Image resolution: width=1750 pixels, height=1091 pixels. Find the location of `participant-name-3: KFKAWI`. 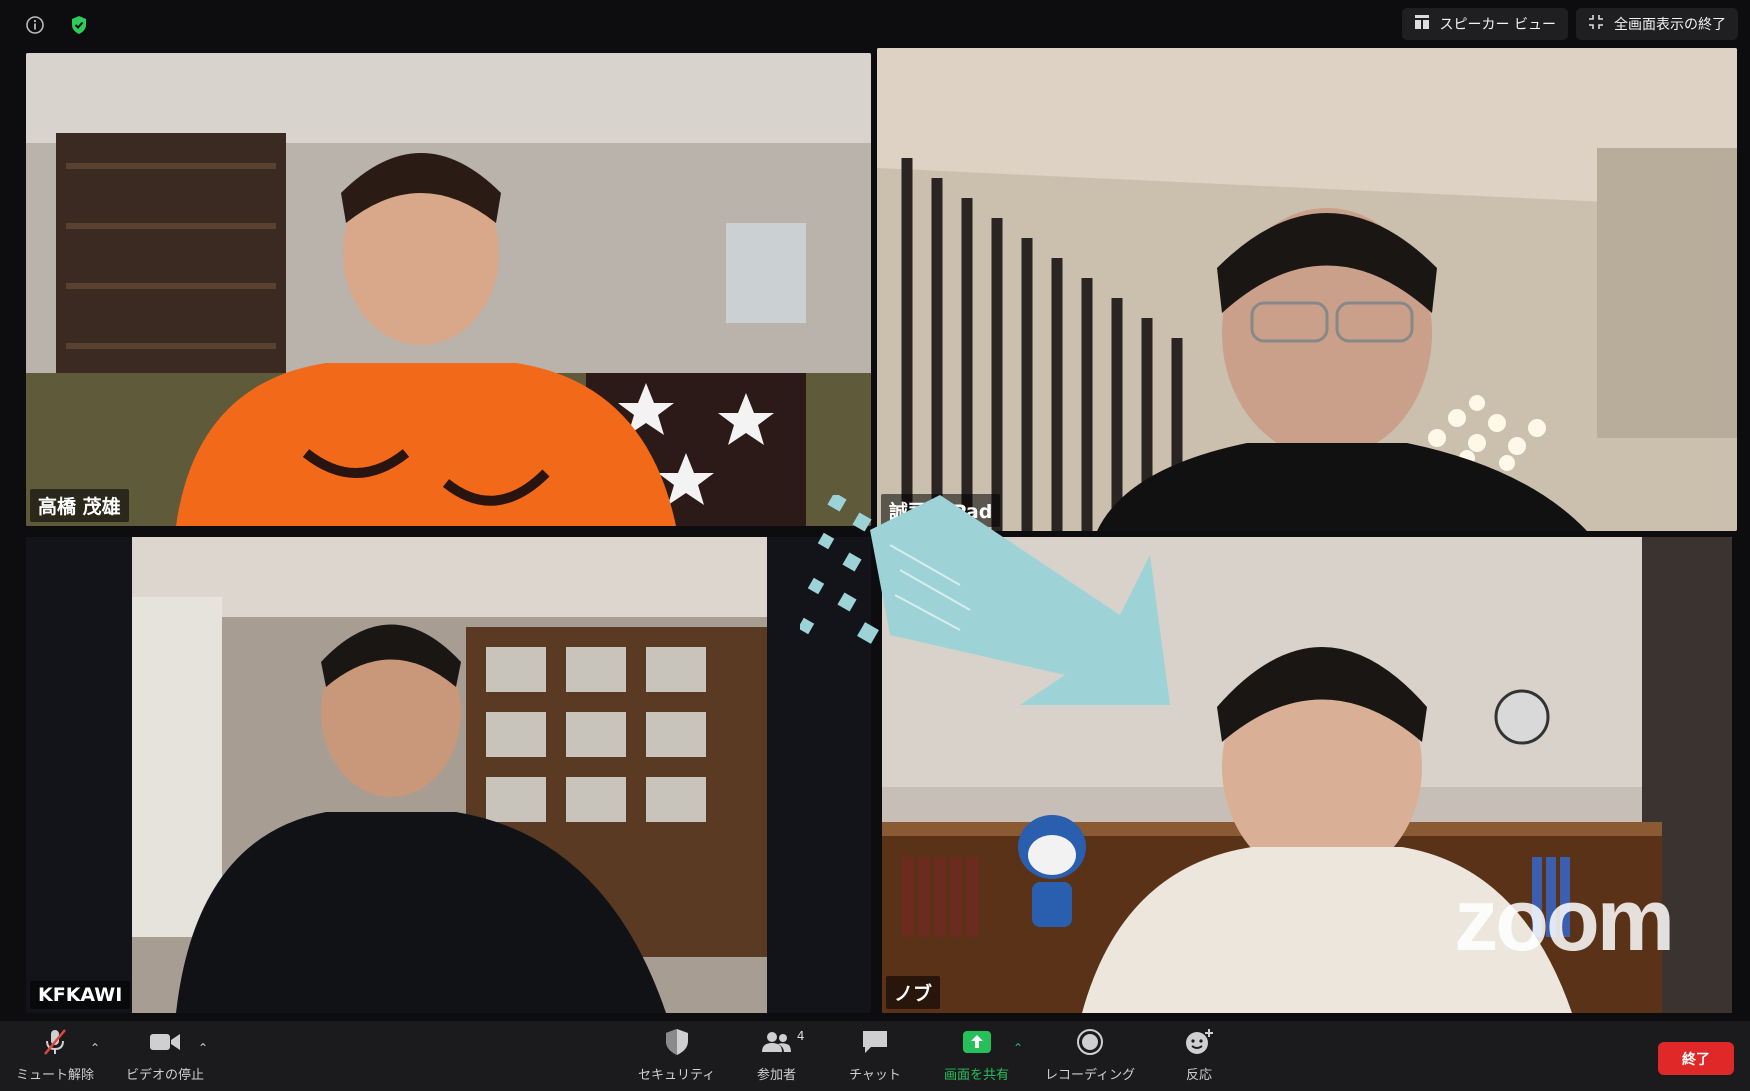

participant-name-3: KFKAWI is located at coordinates (80, 995).